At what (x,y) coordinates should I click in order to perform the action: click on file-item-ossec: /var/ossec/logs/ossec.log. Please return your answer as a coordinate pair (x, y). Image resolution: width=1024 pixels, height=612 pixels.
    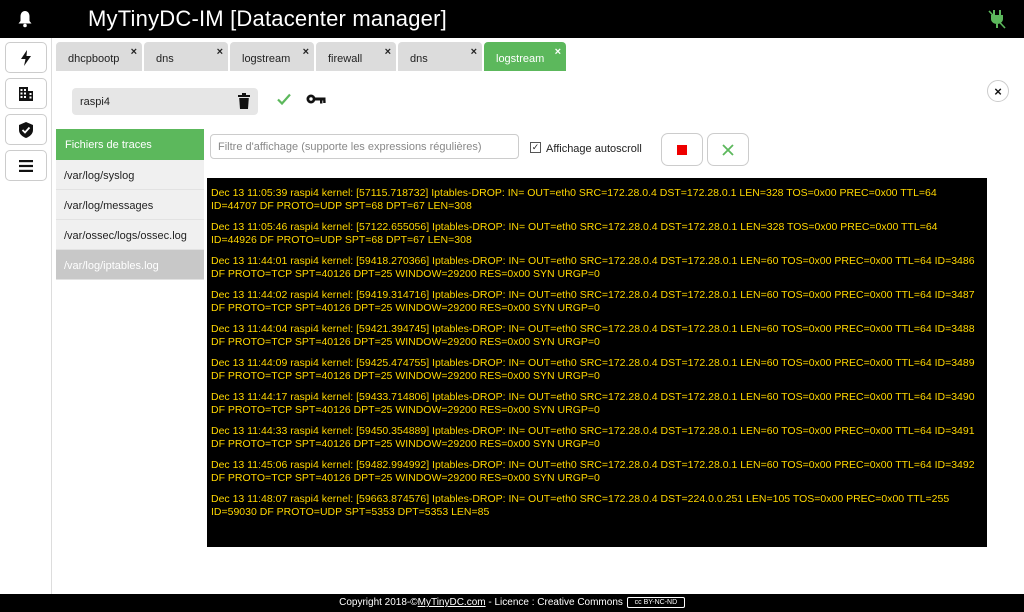
    Looking at the image, I should click on (130, 235).